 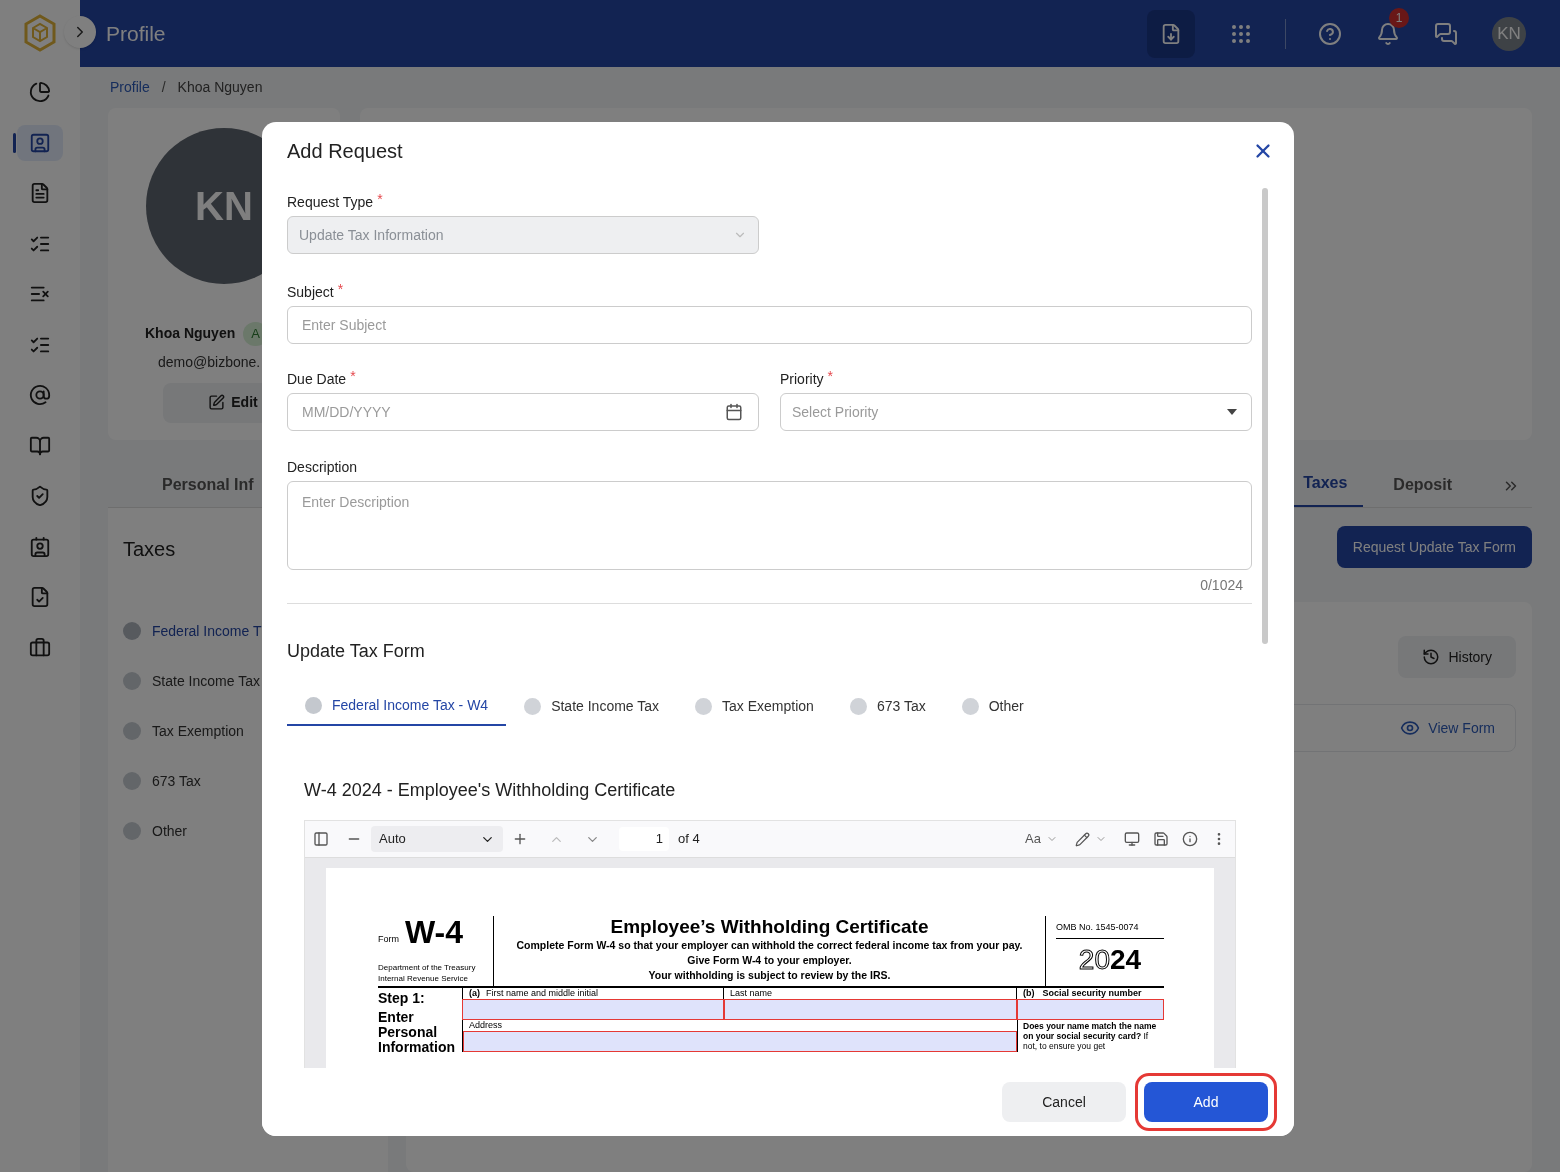 What do you see at coordinates (523, 412) in the screenshot?
I see `due-date-field: MM/DD/YYYY` at bounding box center [523, 412].